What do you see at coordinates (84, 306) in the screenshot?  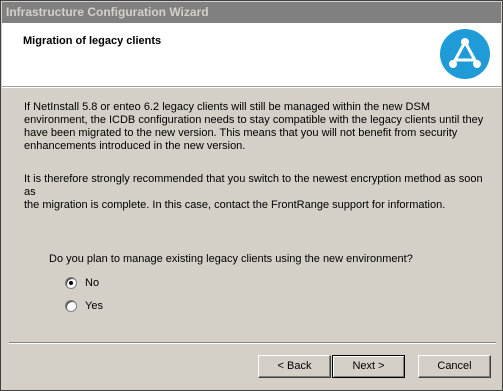 I see `radio-option-yes: Yes` at bounding box center [84, 306].